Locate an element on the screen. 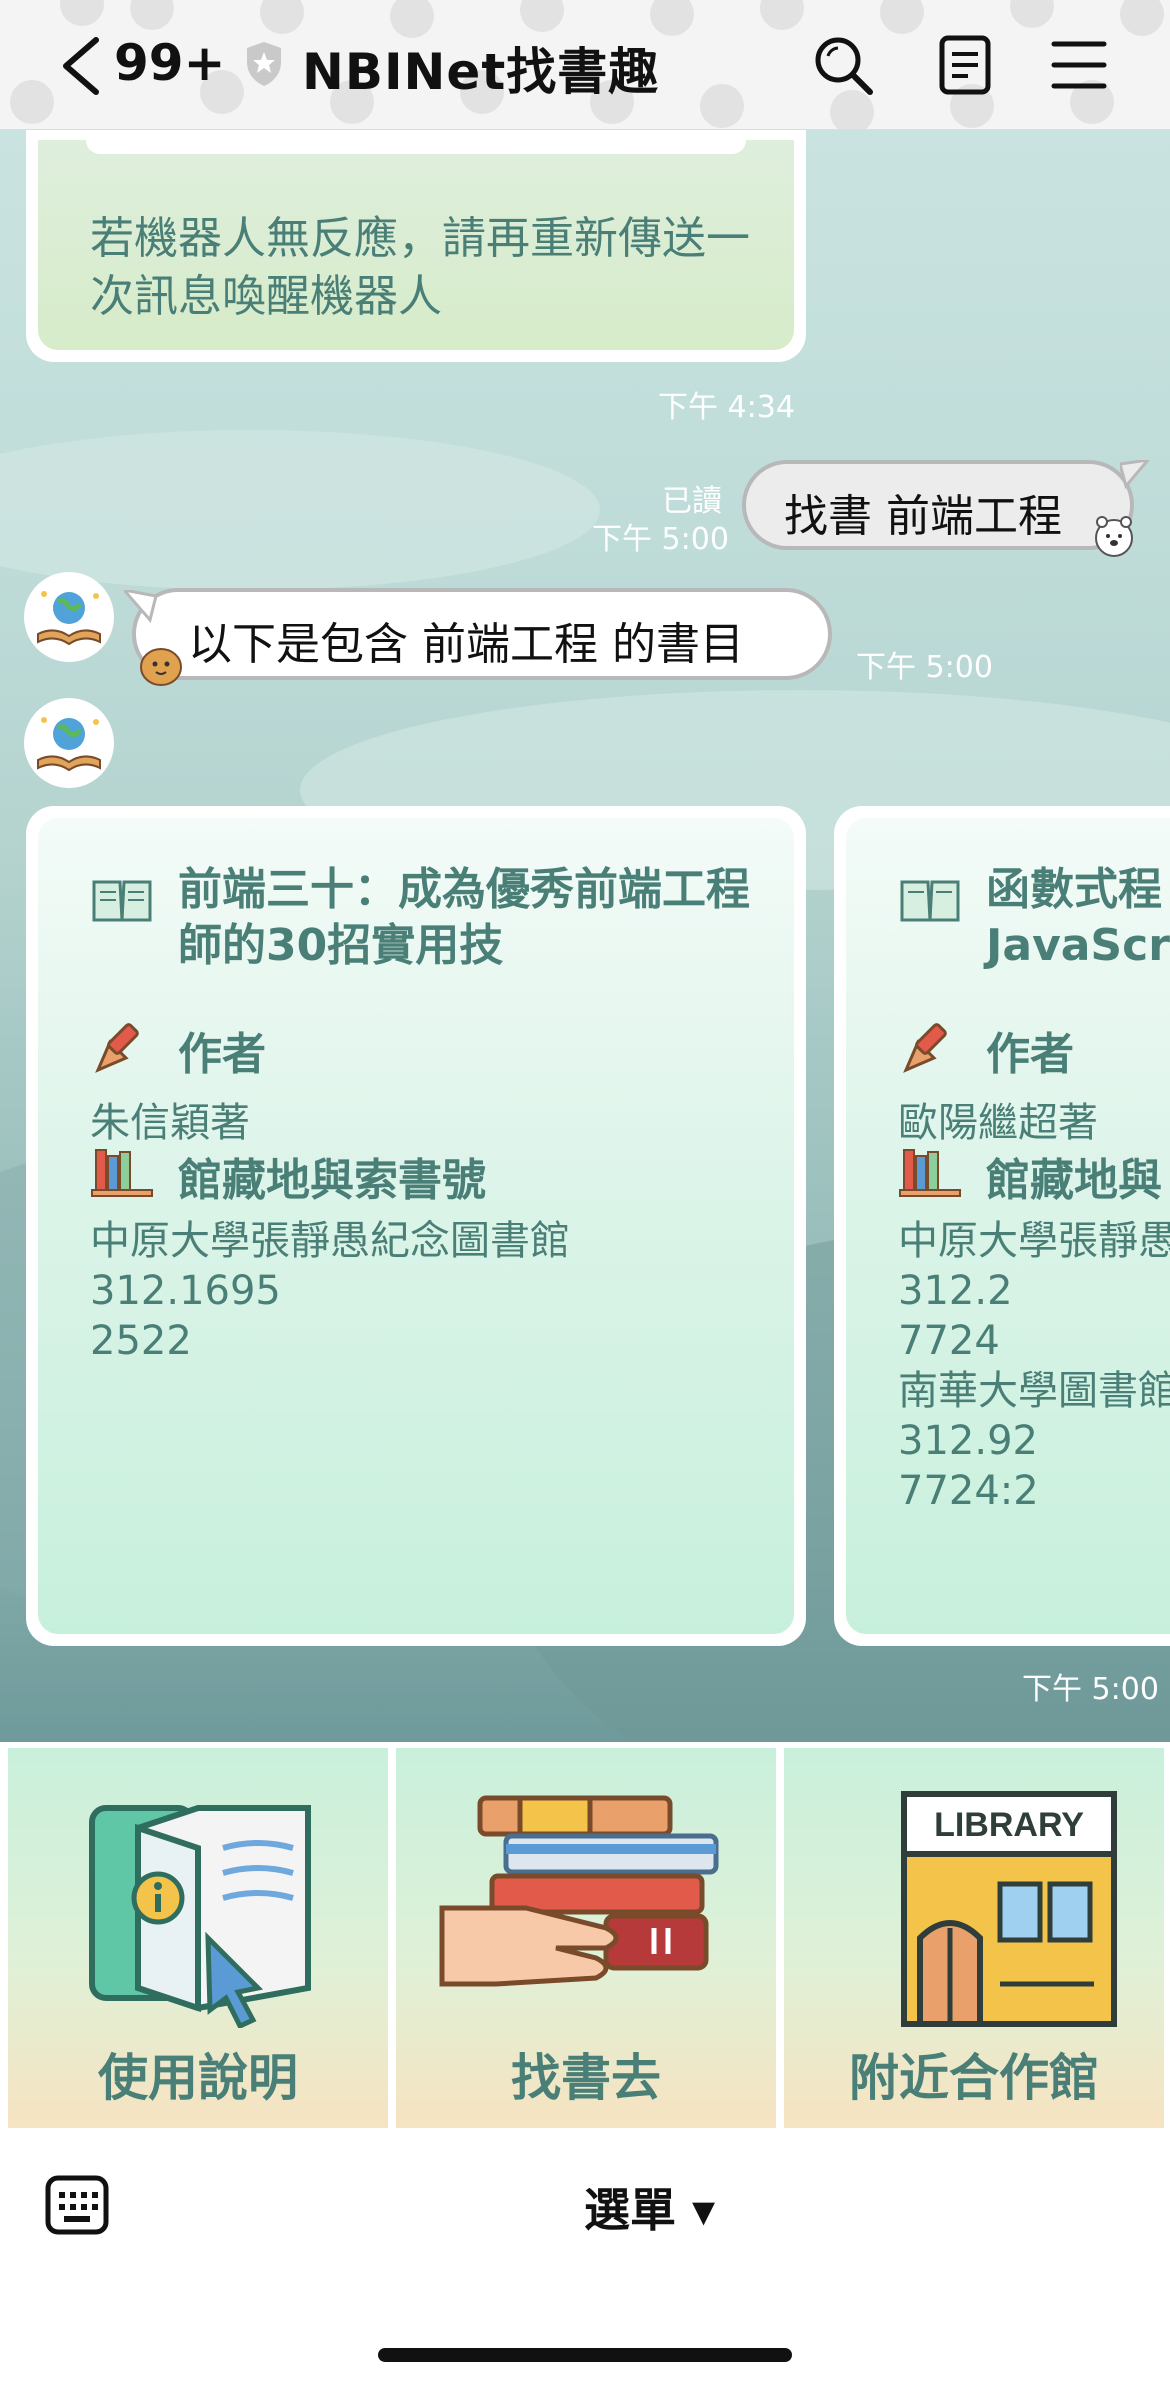 This screenshot has height=2388, width=1170. library-building-icon: LIBRARY is located at coordinates (1009, 1909).